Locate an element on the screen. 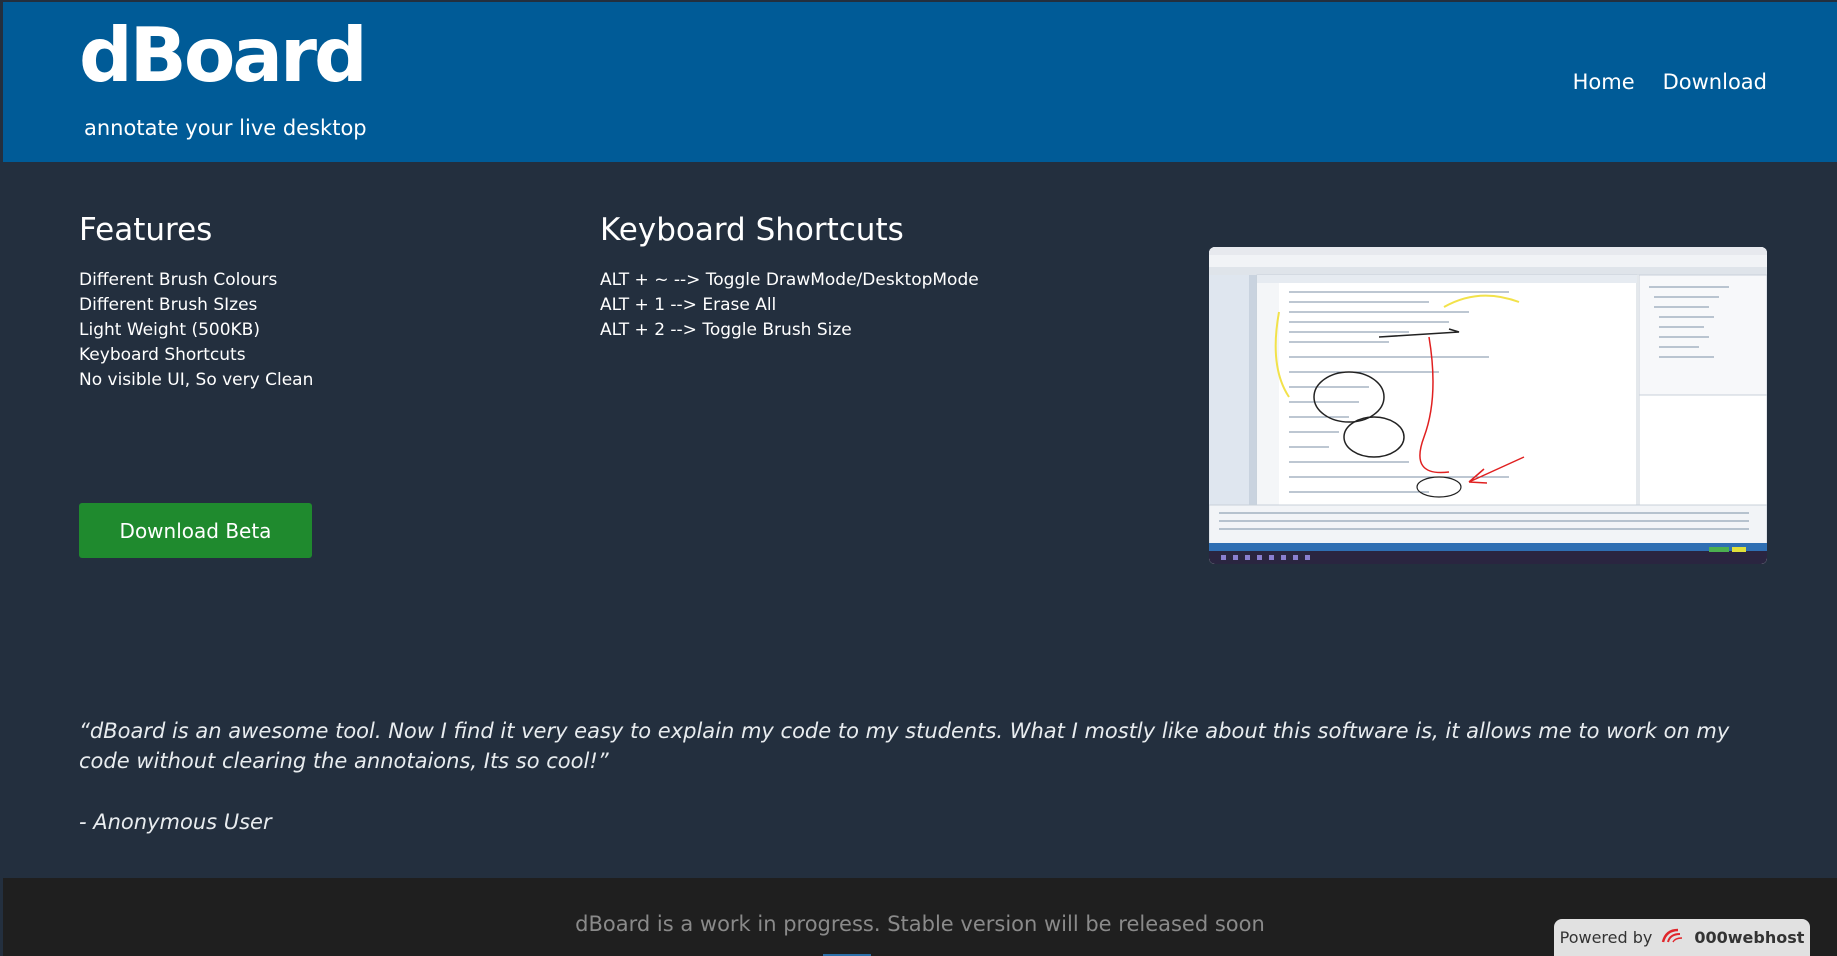  app-screenshot is located at coordinates (1488, 405).